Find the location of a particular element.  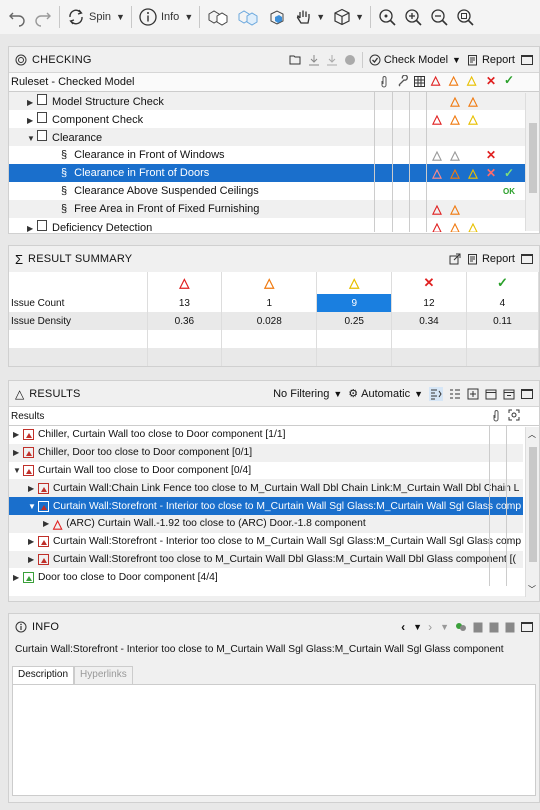

checking-tree-header: Ruleset - Checked Model △ △ △ ✕ ✓ is located at coordinates (274, 82).